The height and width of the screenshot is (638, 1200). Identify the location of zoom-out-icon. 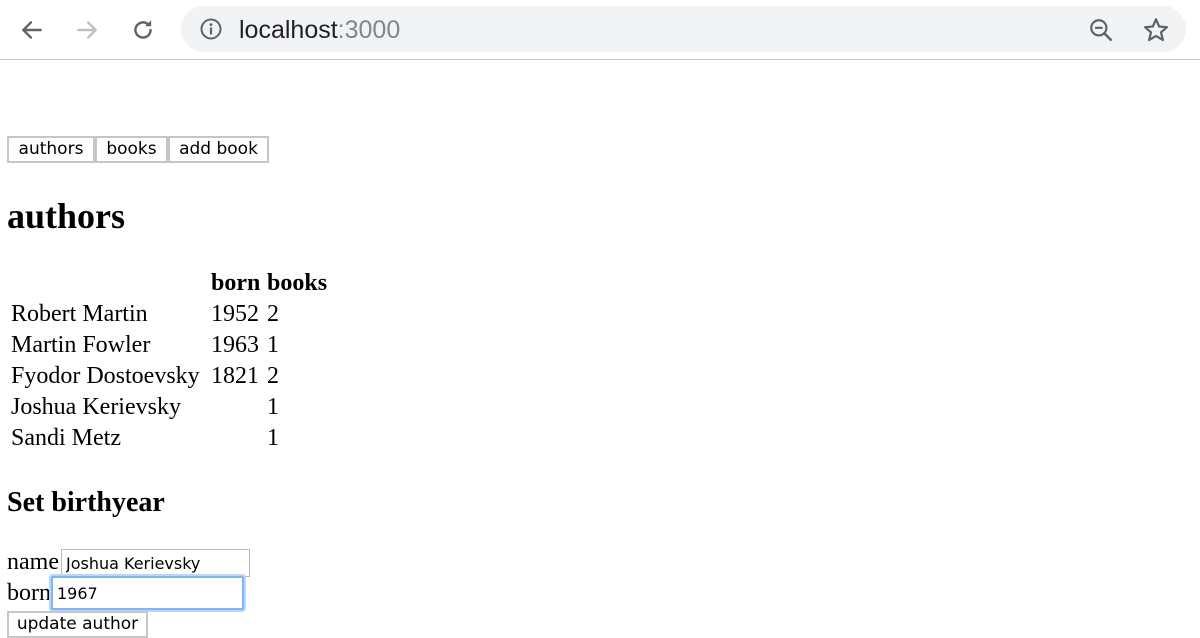
(1101, 30).